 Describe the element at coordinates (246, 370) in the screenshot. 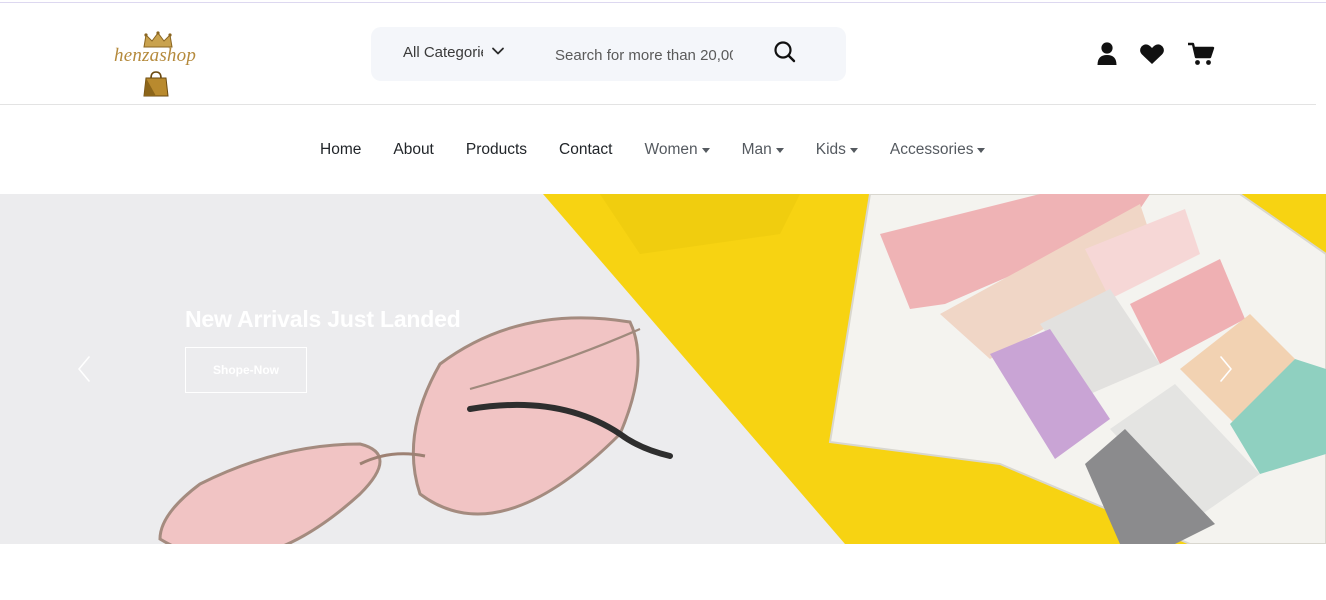

I see `shop-now-button: Shope-Now` at that location.